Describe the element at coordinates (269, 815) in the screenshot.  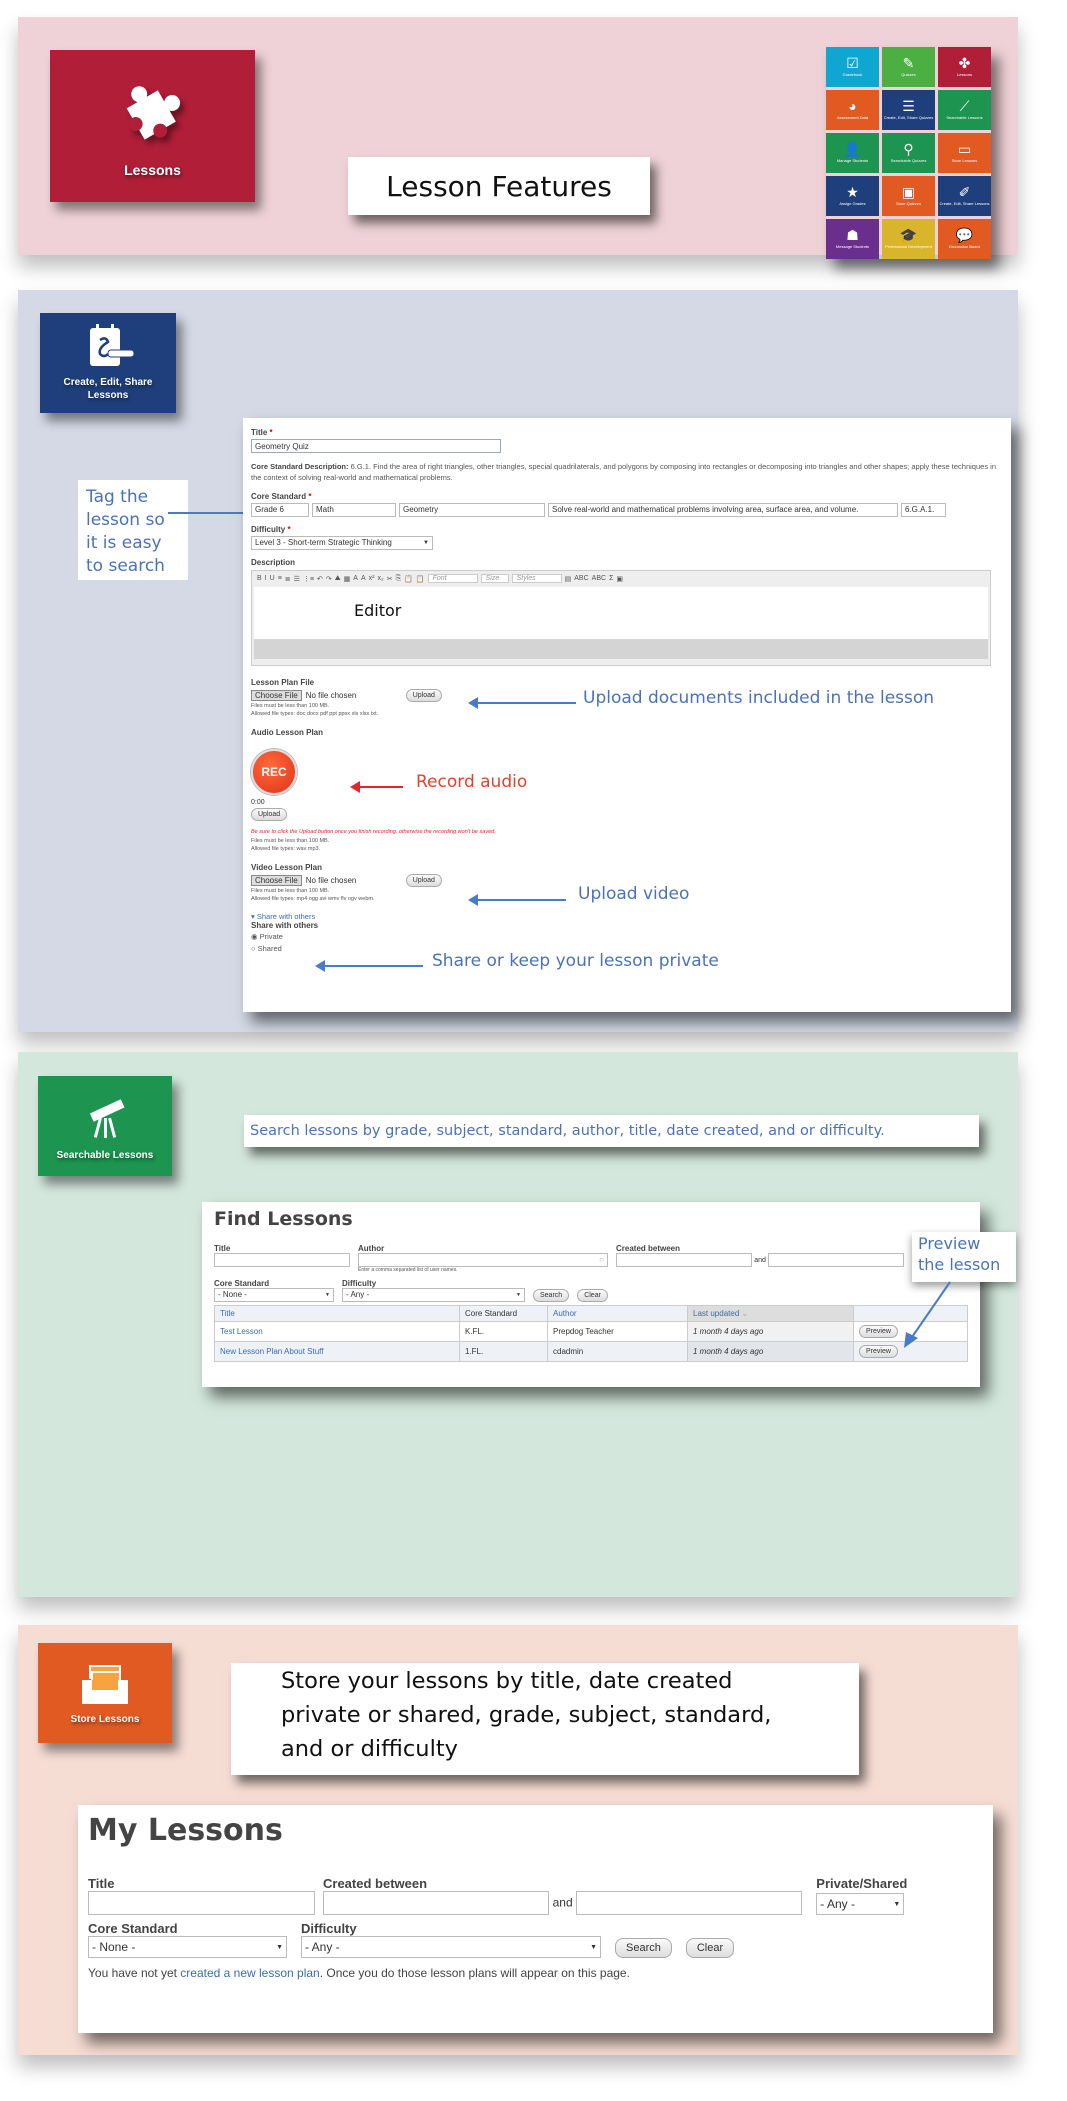
I see `upload-audio-button: Upload` at that location.